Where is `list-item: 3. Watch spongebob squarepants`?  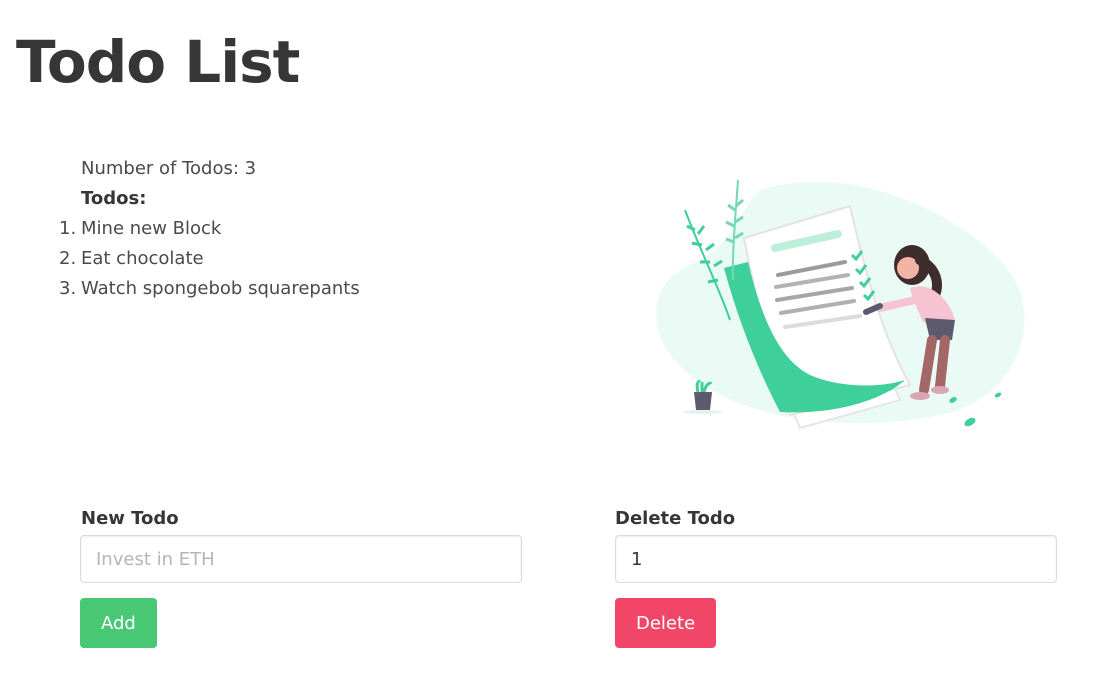
list-item: 3. Watch spongebob squarepants is located at coordinates (209, 289).